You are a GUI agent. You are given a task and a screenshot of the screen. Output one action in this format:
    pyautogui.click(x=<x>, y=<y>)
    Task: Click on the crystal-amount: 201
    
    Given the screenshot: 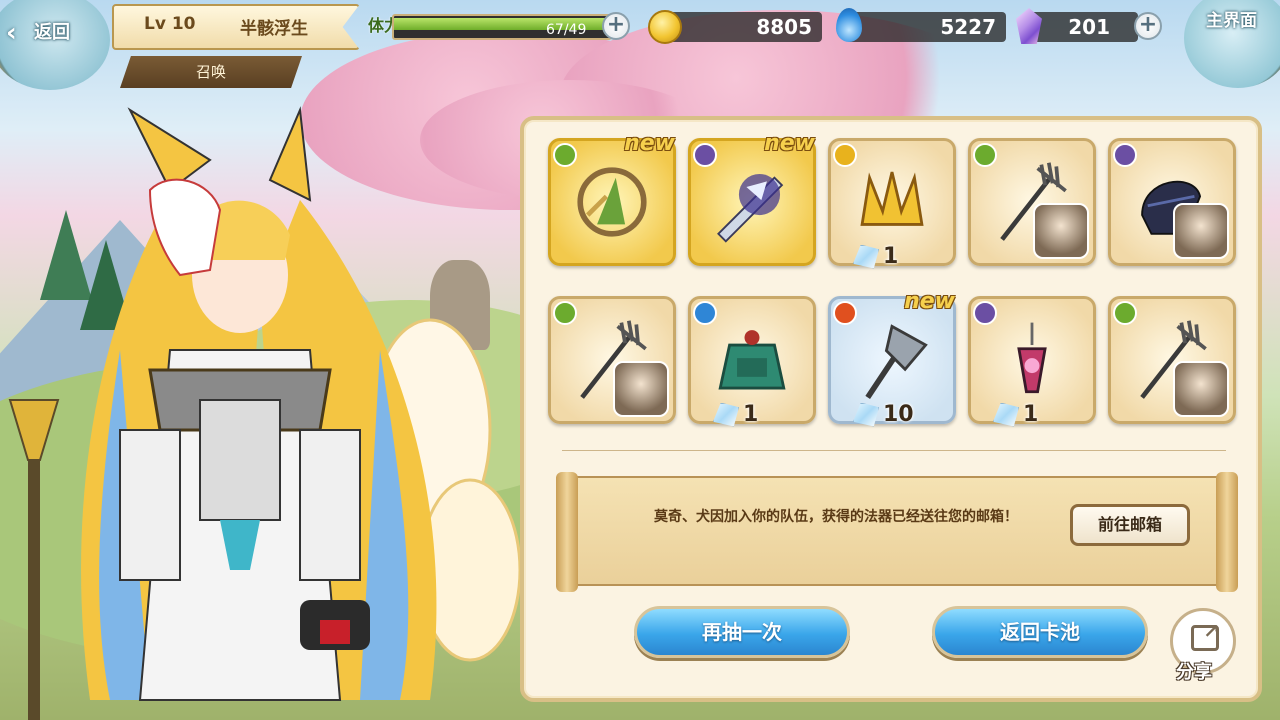 What is the action you would take?
    pyautogui.click(x=1082, y=27)
    